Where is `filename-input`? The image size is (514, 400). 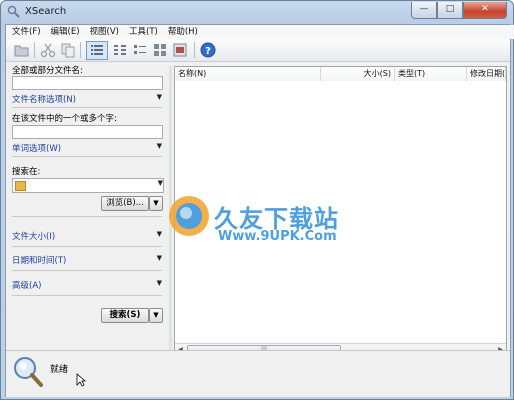
filename-input is located at coordinates (87, 83).